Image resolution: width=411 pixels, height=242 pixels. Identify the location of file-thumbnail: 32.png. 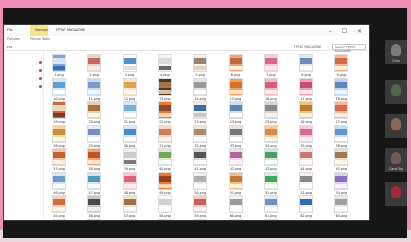
(200, 136).